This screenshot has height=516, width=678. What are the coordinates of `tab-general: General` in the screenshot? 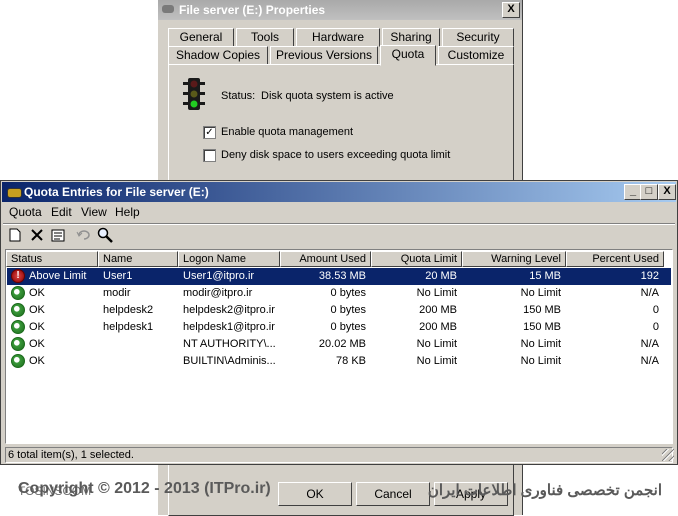 It's located at (201, 37).